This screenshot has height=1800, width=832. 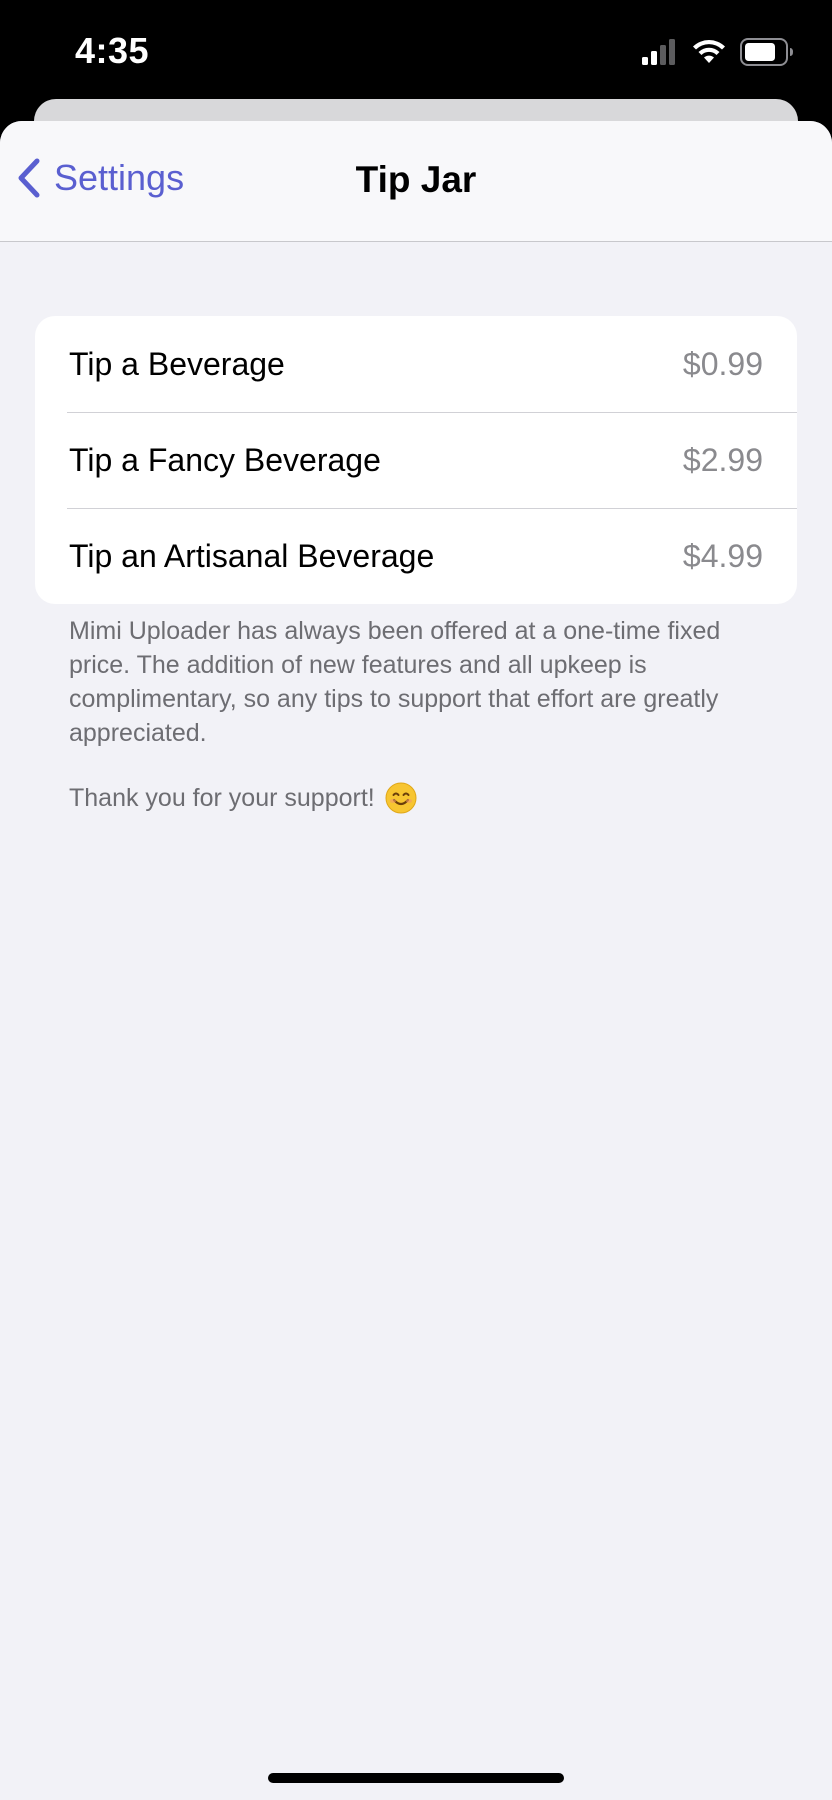 What do you see at coordinates (722, 459) in the screenshot?
I see `tip-option-price: $2.99` at bounding box center [722, 459].